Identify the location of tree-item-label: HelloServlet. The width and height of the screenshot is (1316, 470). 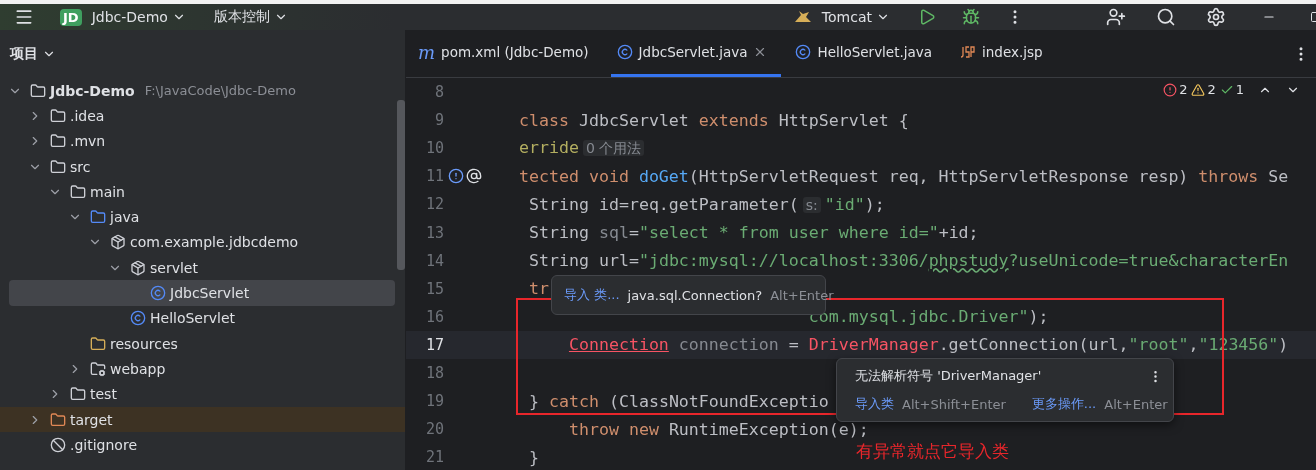
(193, 318).